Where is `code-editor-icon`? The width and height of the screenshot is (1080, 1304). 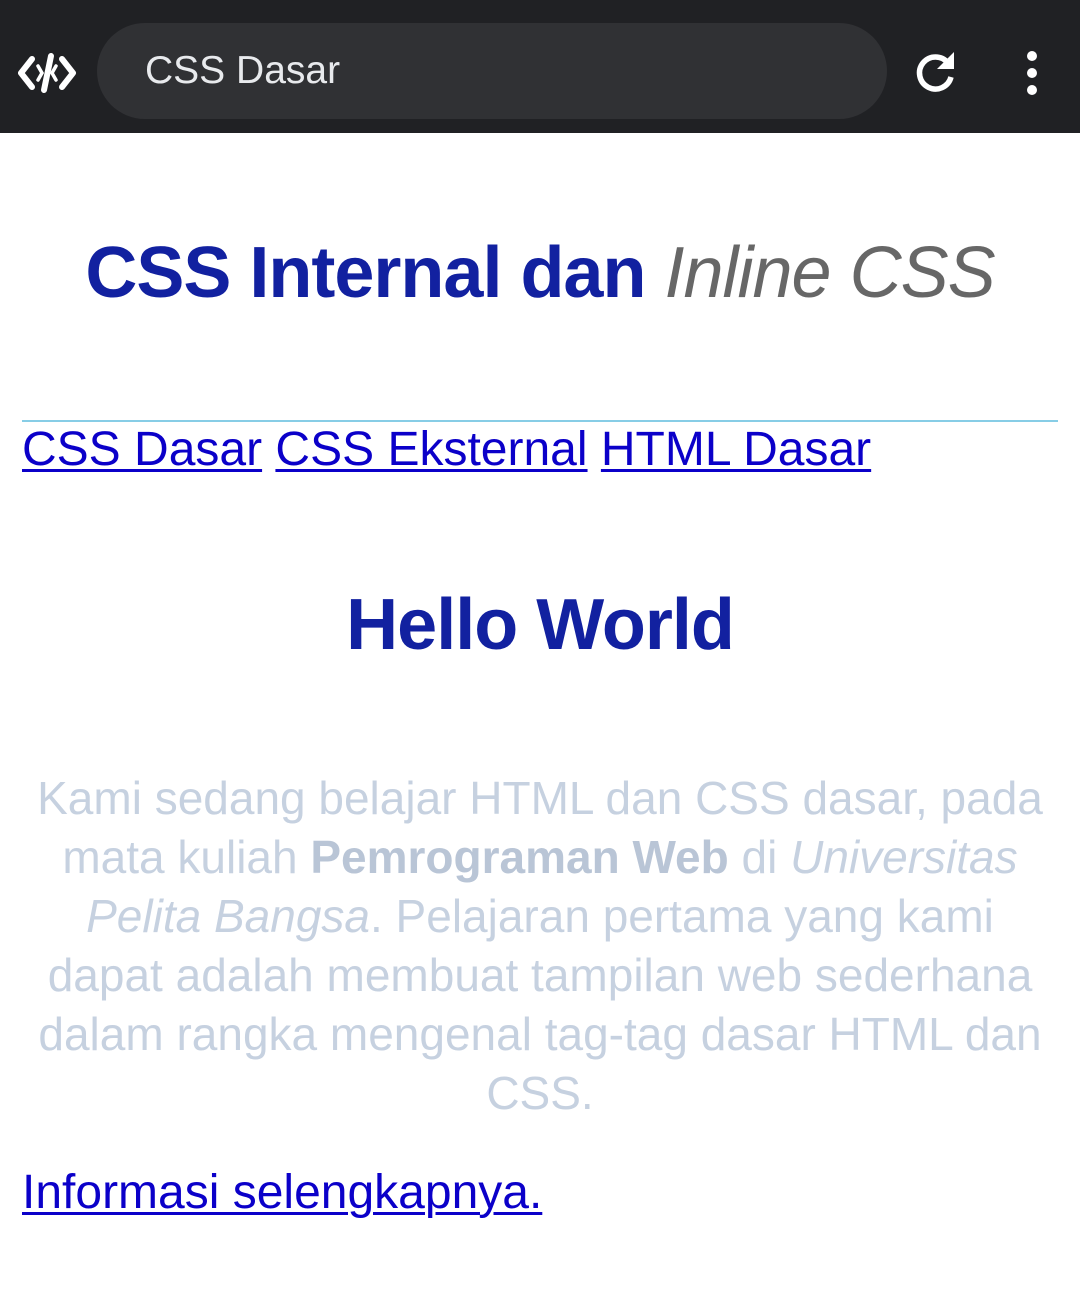 code-editor-icon is located at coordinates (48, 73).